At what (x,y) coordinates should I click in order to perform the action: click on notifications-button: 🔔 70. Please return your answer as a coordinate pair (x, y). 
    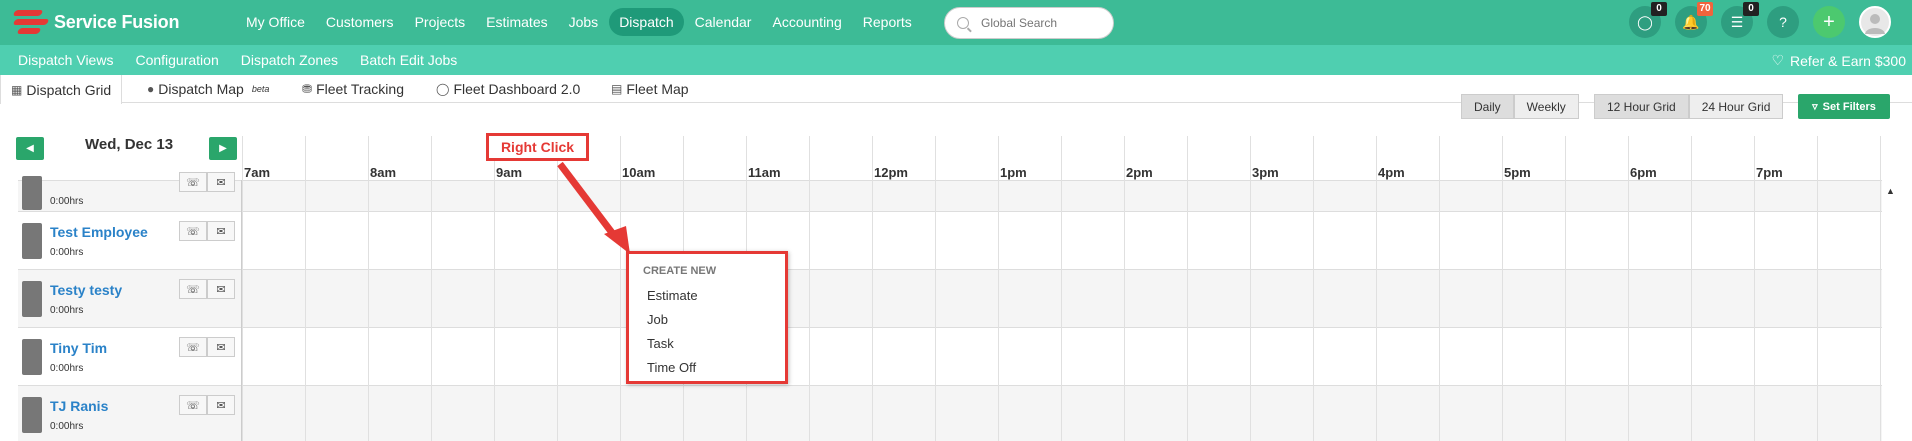
    Looking at the image, I should click on (1694, 20).